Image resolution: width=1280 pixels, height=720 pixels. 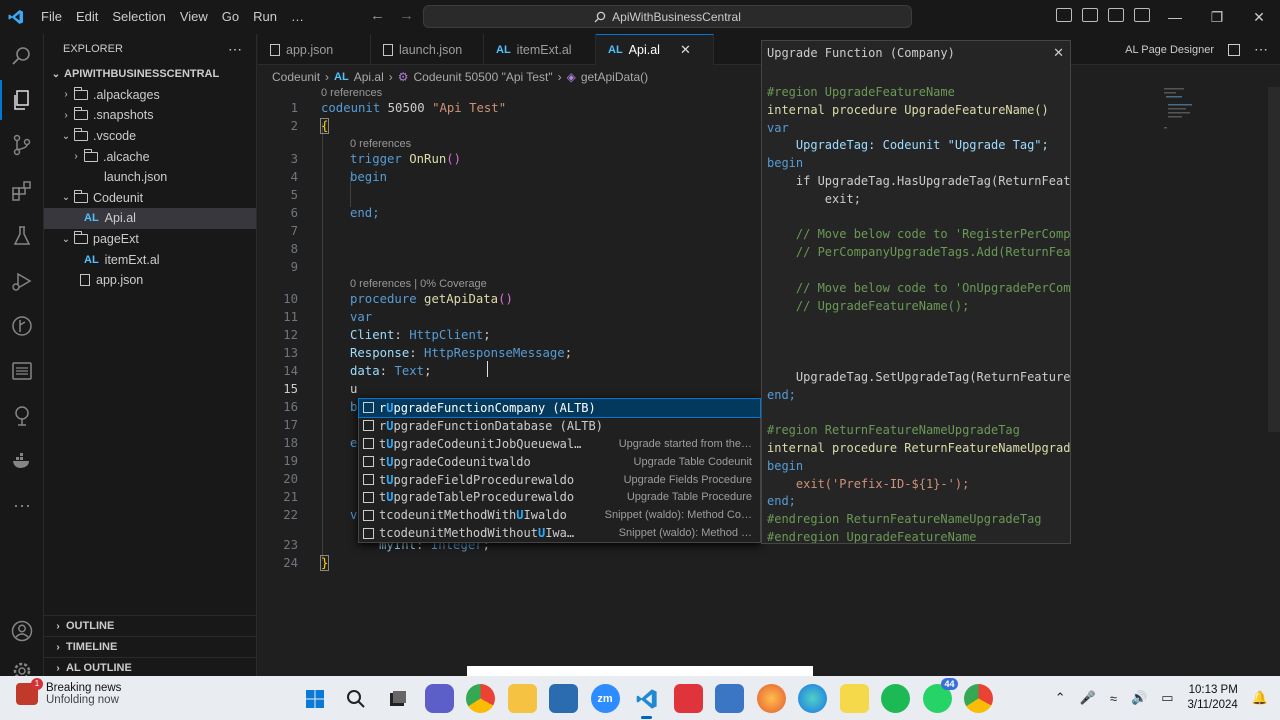 I want to click on editor-more-icon: ⋯, so click(x=1261, y=49).